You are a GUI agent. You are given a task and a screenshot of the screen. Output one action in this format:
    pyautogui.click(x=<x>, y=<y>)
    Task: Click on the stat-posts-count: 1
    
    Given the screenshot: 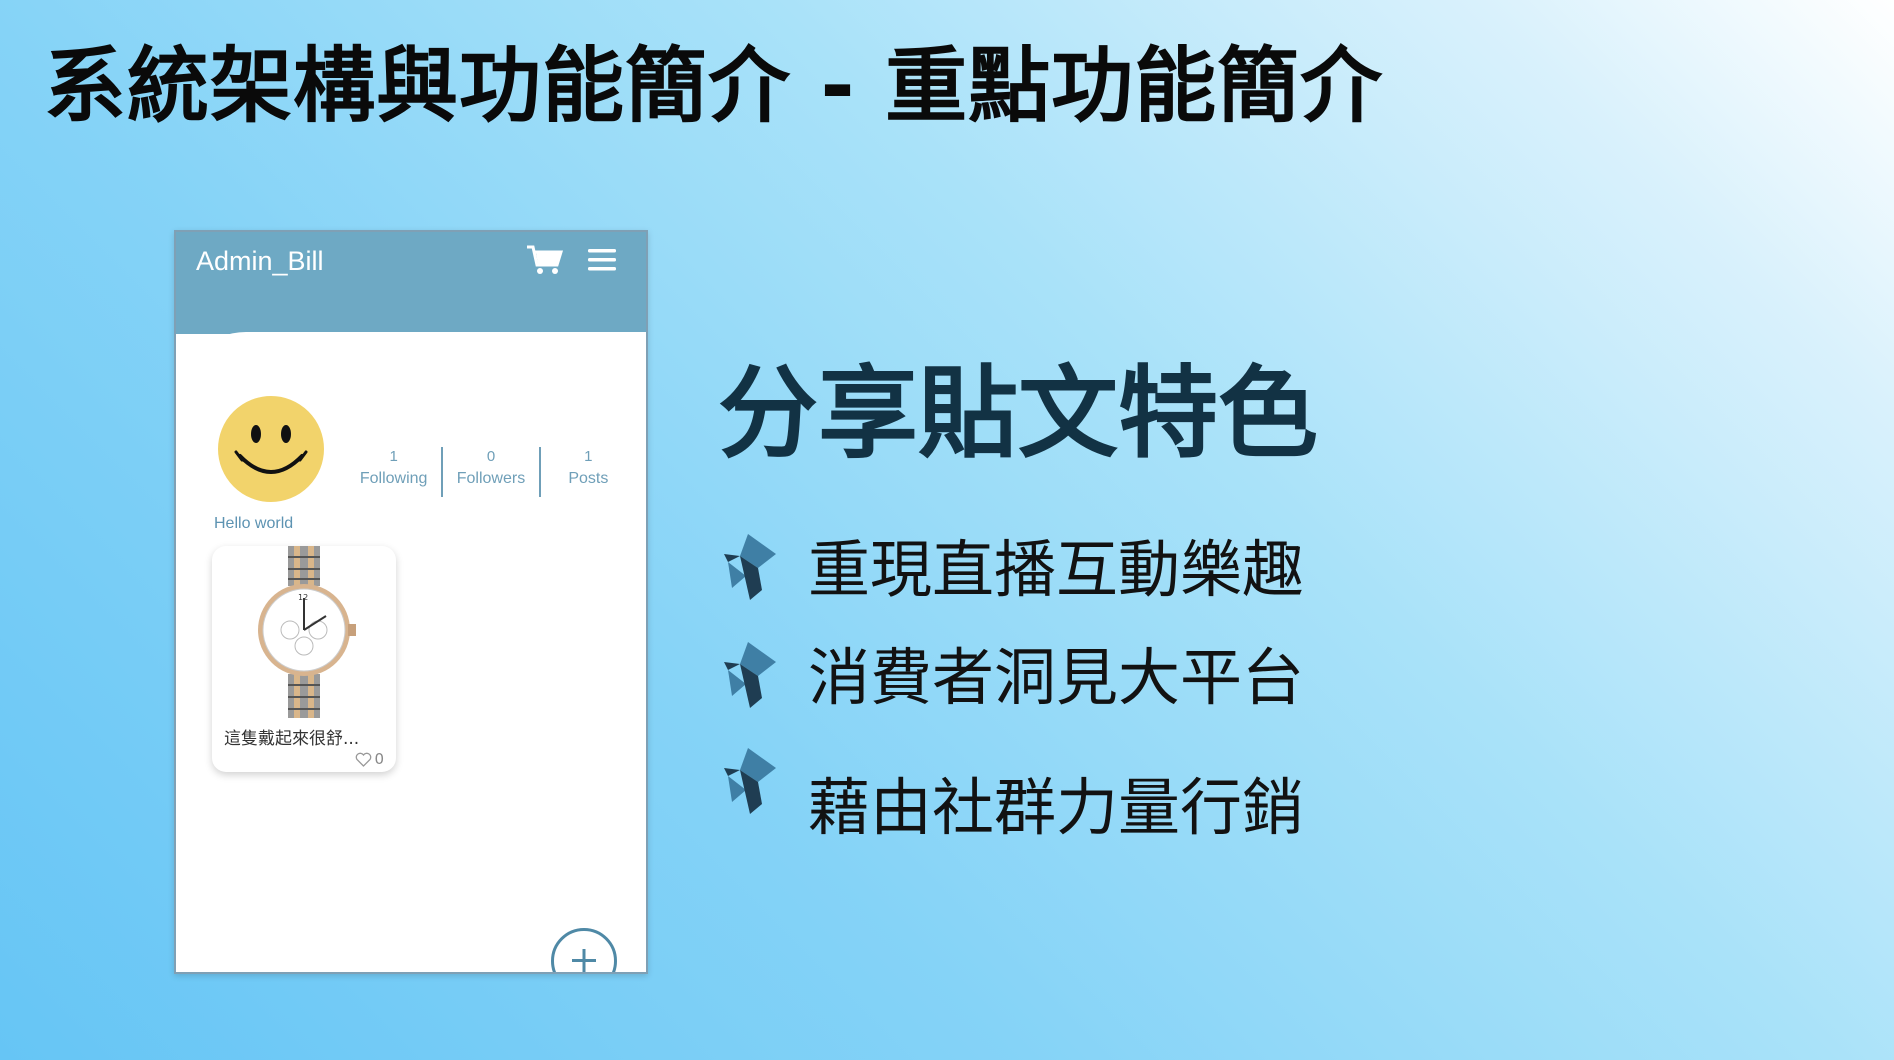 What is the action you would take?
    pyautogui.click(x=588, y=456)
    